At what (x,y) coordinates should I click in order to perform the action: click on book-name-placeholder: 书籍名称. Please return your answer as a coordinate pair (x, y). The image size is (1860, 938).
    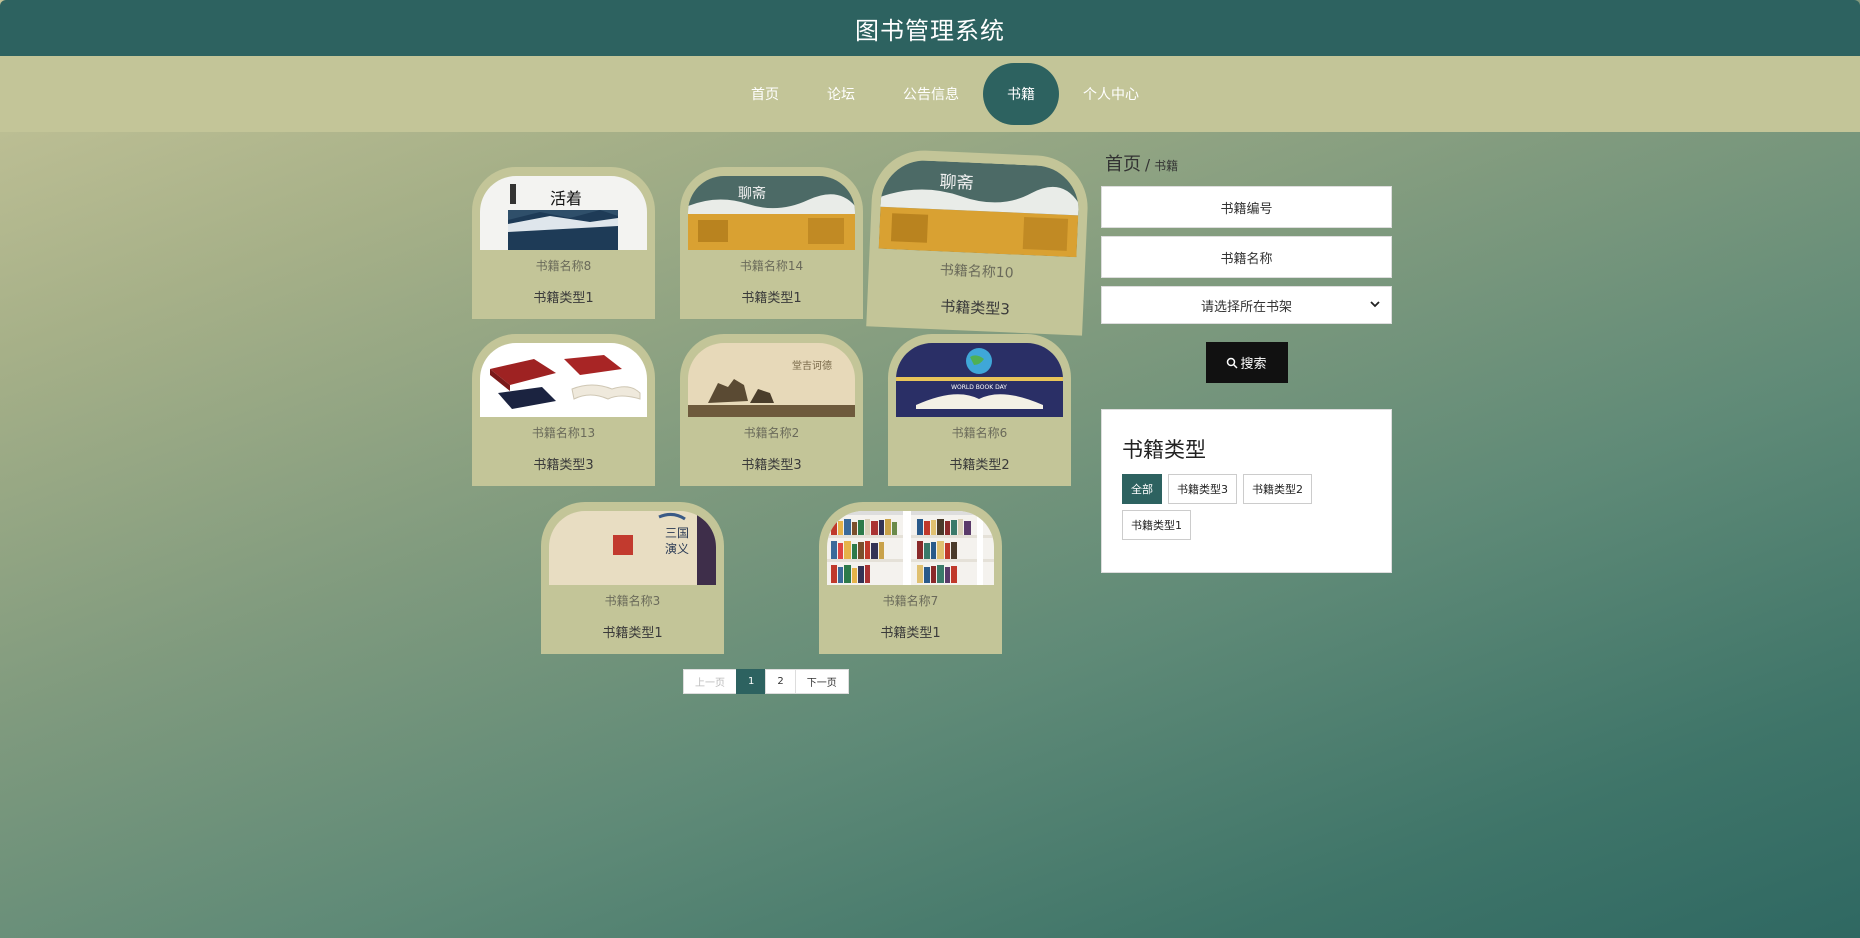
    Looking at the image, I should click on (1246, 259).